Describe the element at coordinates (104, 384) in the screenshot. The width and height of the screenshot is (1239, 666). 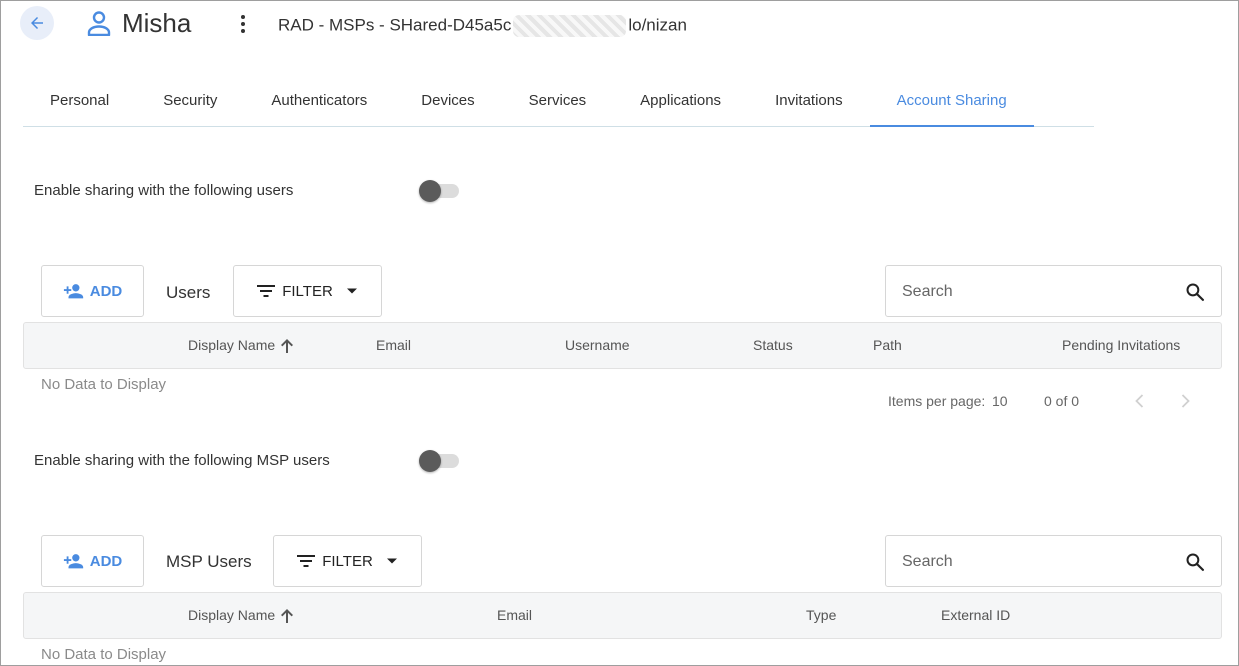
I see `users-empty-message: No Data to Display` at that location.